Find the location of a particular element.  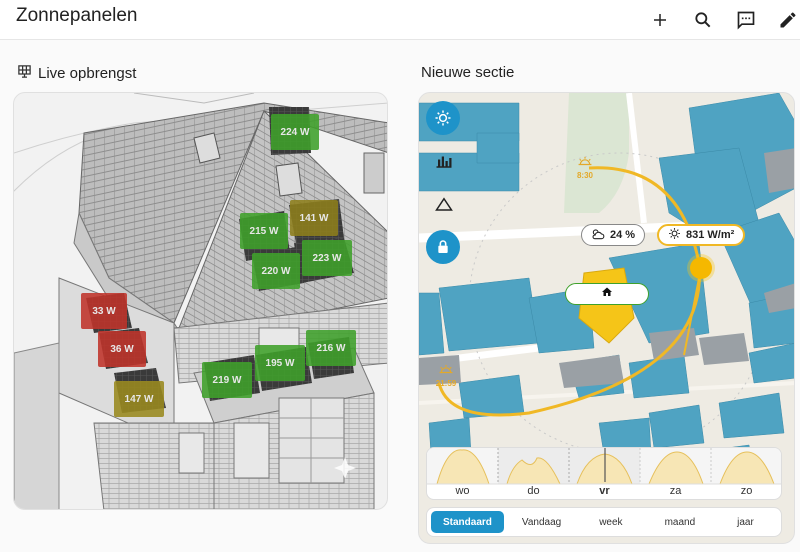

panel-power-label: 216 W is located at coordinates (331, 348).